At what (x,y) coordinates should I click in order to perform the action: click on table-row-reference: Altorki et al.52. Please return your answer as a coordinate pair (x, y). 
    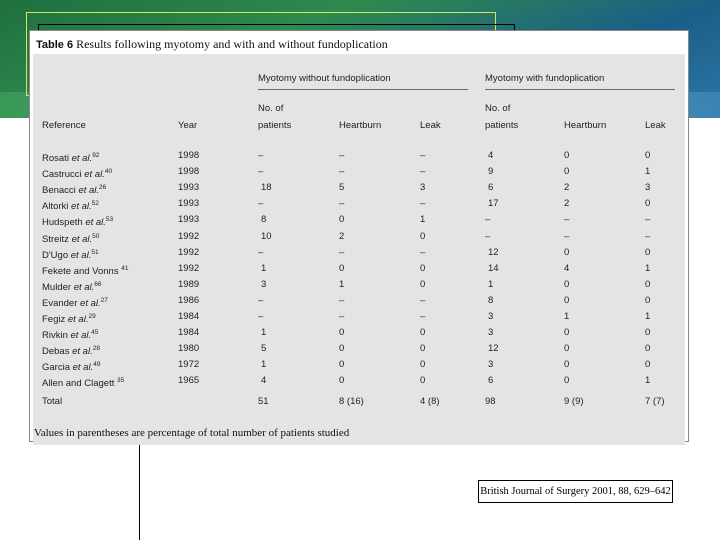
    Looking at the image, I should click on (70, 206).